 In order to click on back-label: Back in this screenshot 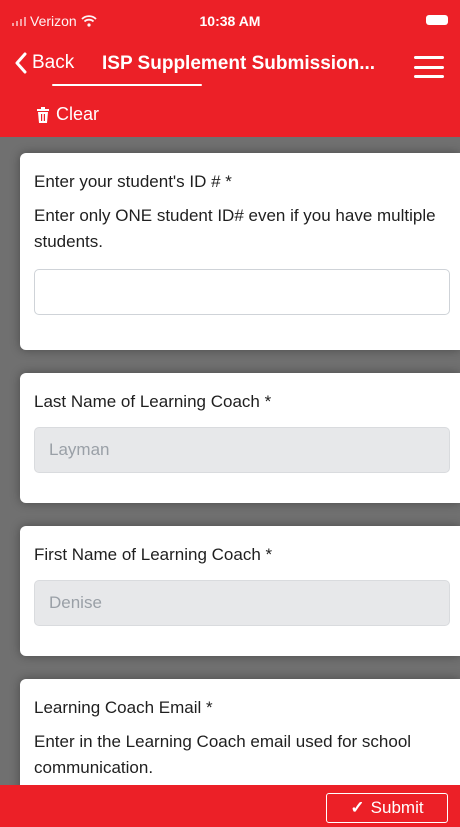, I will do `click(53, 62)`.